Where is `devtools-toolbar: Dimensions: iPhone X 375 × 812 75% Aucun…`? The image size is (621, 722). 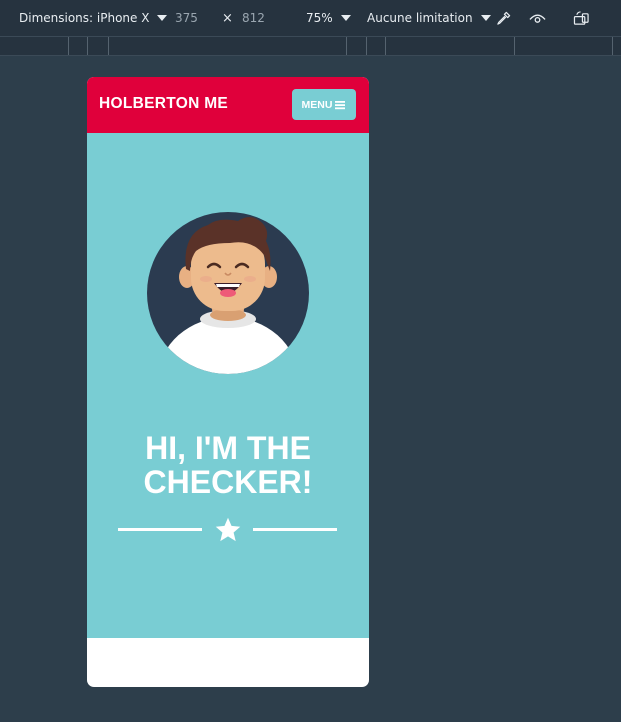 devtools-toolbar: Dimensions: iPhone X 375 × 812 75% Aucun… is located at coordinates (310, 18).